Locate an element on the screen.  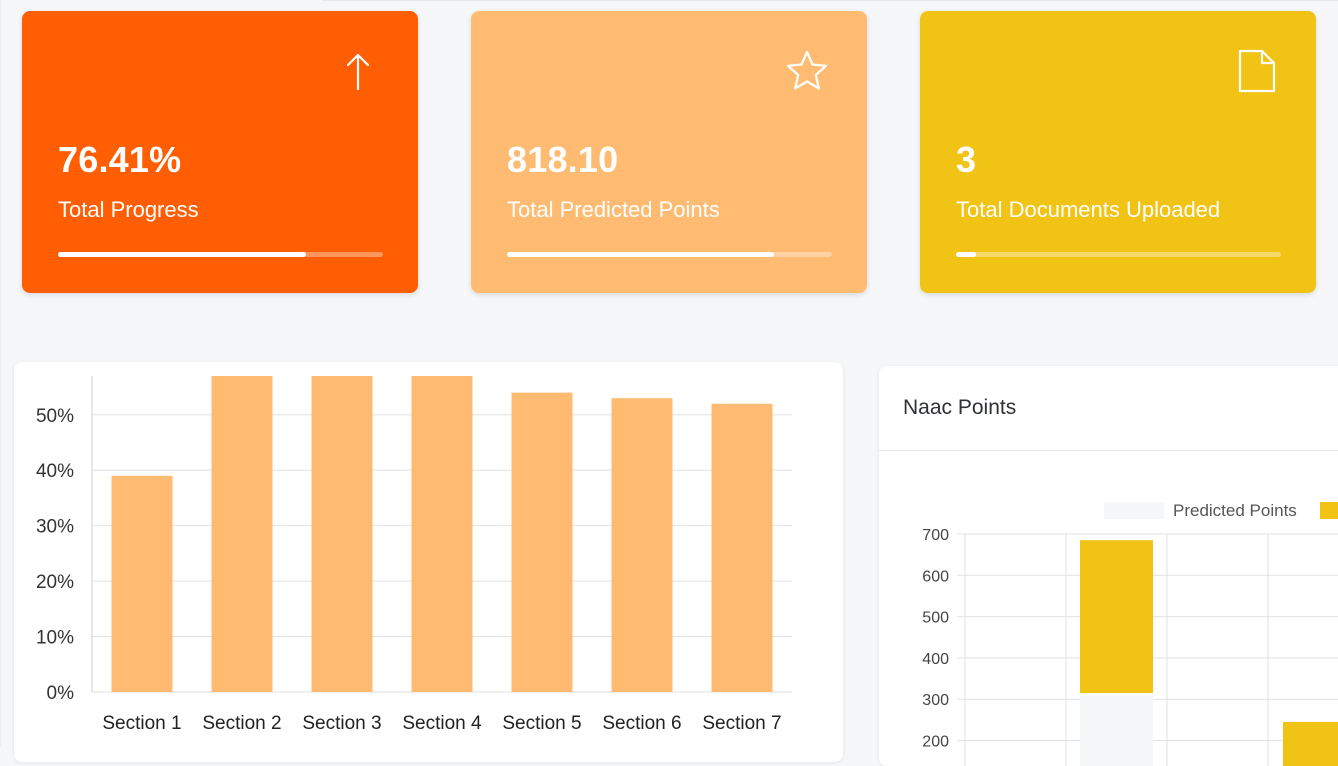
x-tick-label: Section 1 is located at coordinates (141, 723).